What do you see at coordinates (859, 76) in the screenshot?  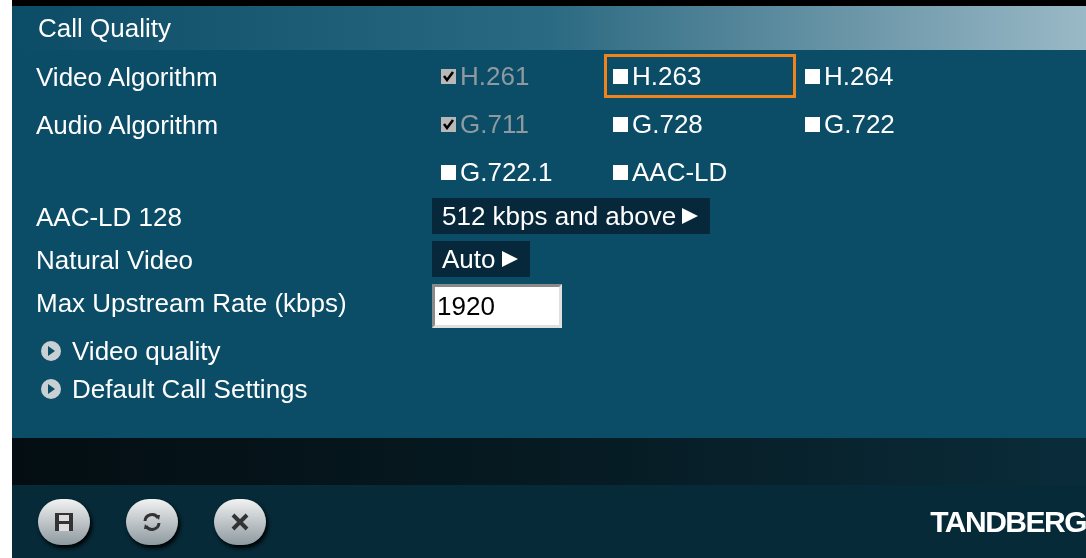 I see `option-label: H.264` at bounding box center [859, 76].